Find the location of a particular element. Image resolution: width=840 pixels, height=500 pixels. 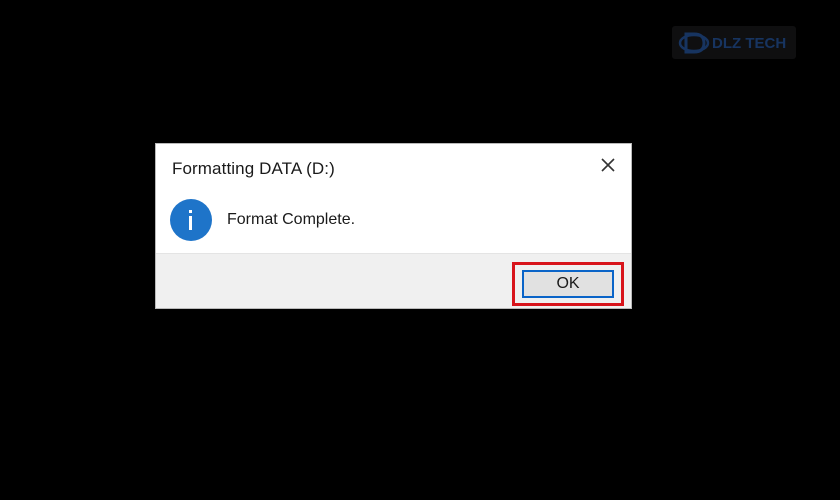

dialog-title: Formatting DATA (D:) is located at coordinates (253, 168).